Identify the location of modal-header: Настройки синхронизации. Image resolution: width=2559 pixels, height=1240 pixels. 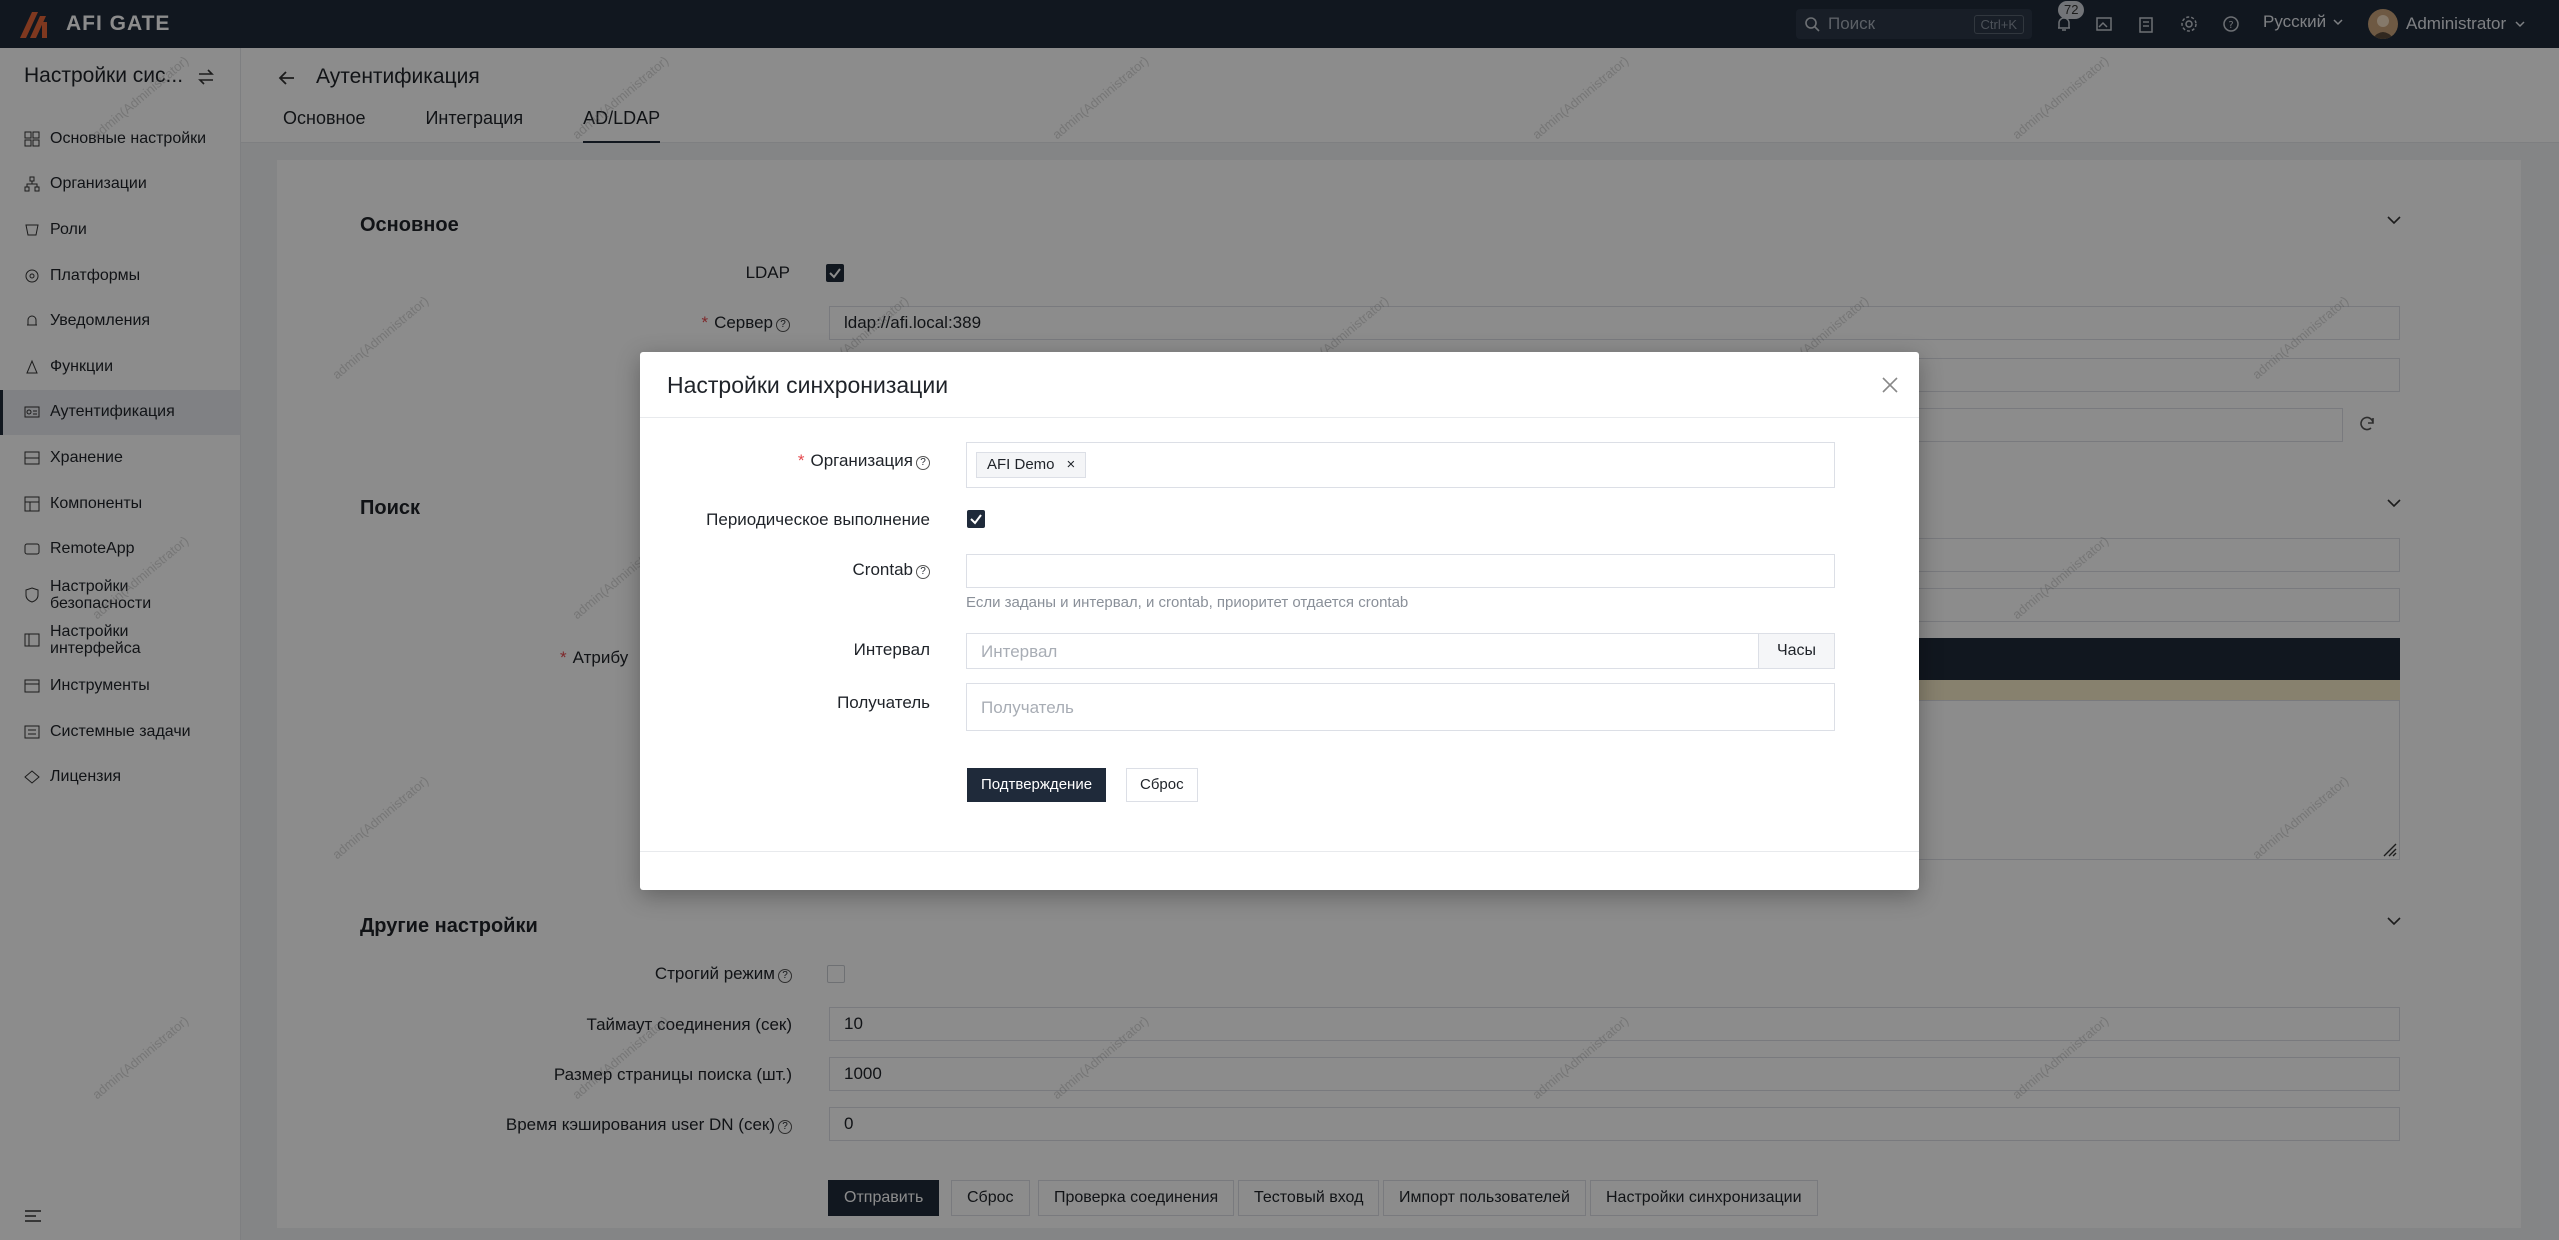
(1279, 385).